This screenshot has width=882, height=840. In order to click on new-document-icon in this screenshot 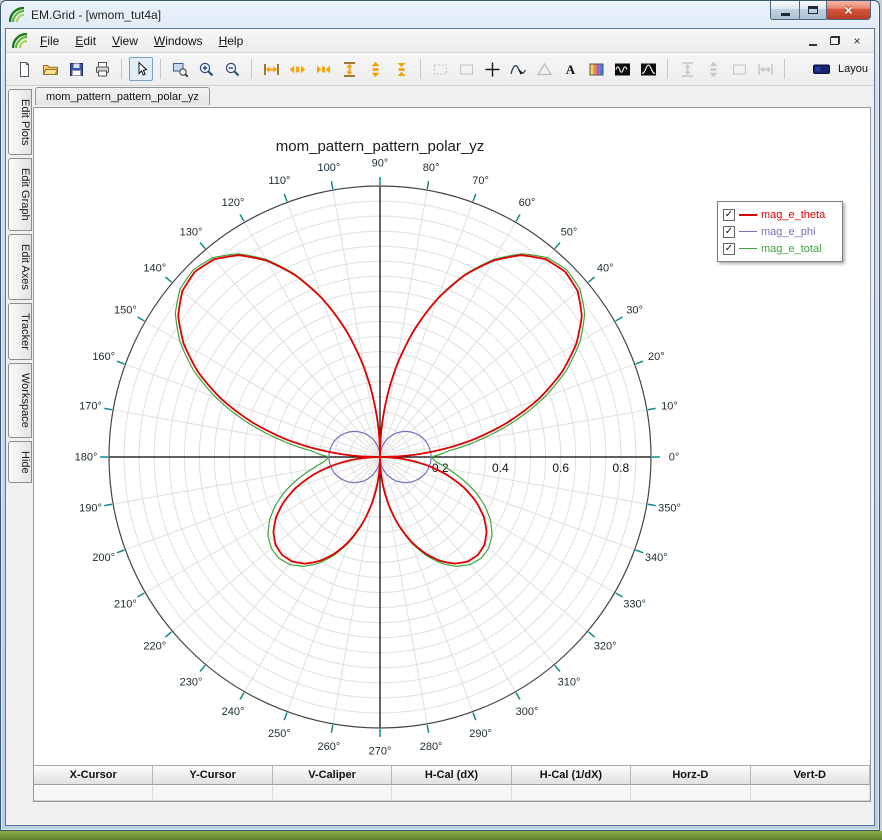, I will do `click(24, 69)`.